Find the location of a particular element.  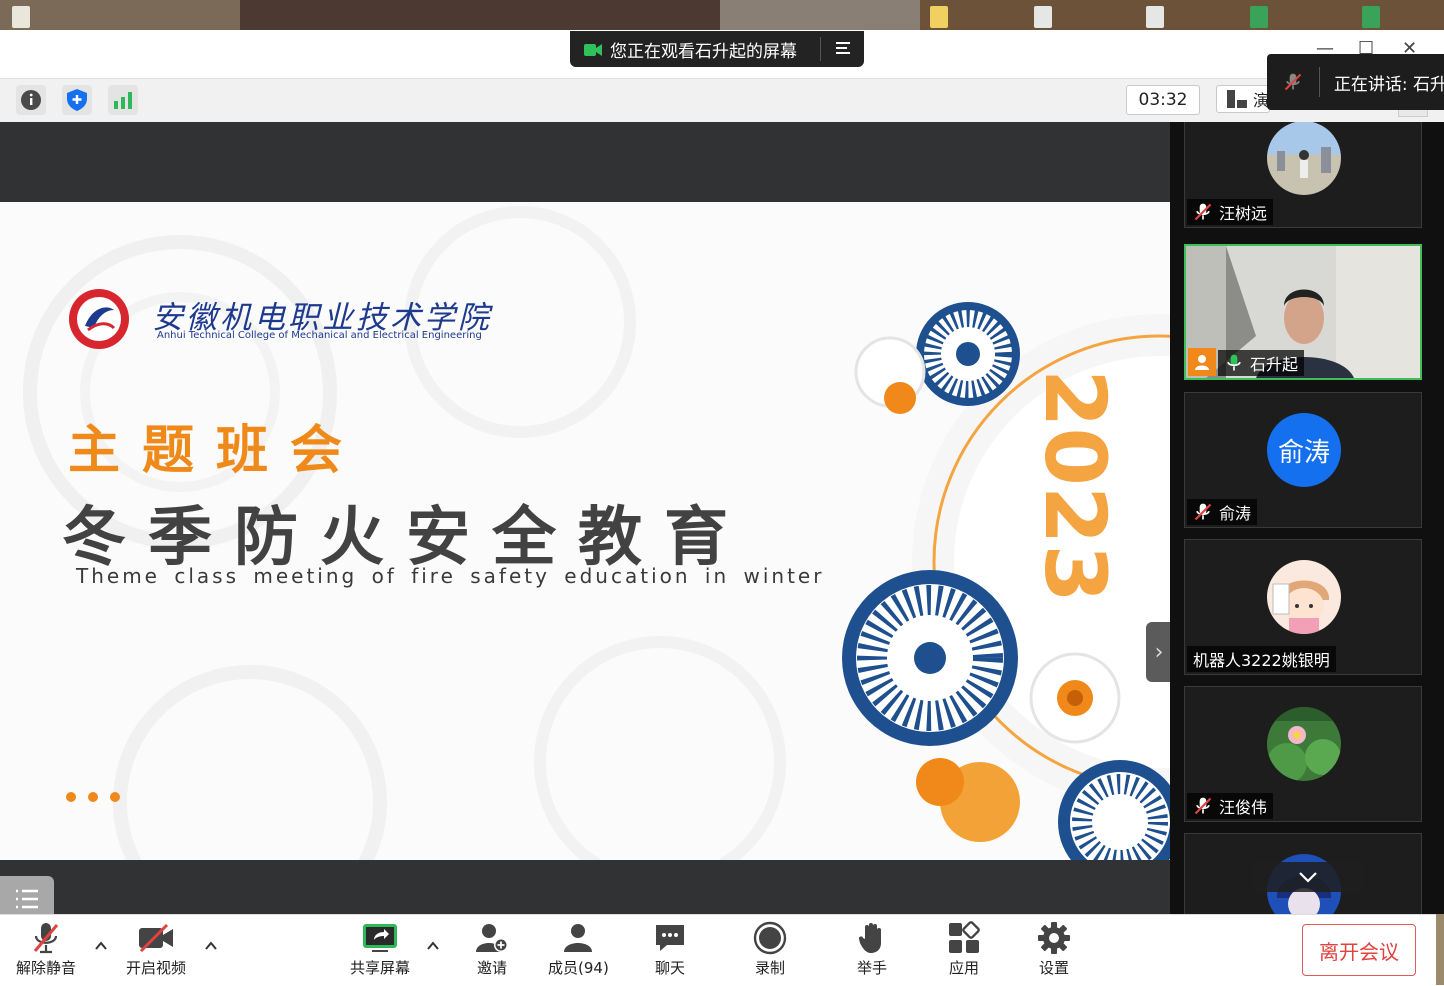

participant-tile: 汪树远 is located at coordinates (1303, 175).